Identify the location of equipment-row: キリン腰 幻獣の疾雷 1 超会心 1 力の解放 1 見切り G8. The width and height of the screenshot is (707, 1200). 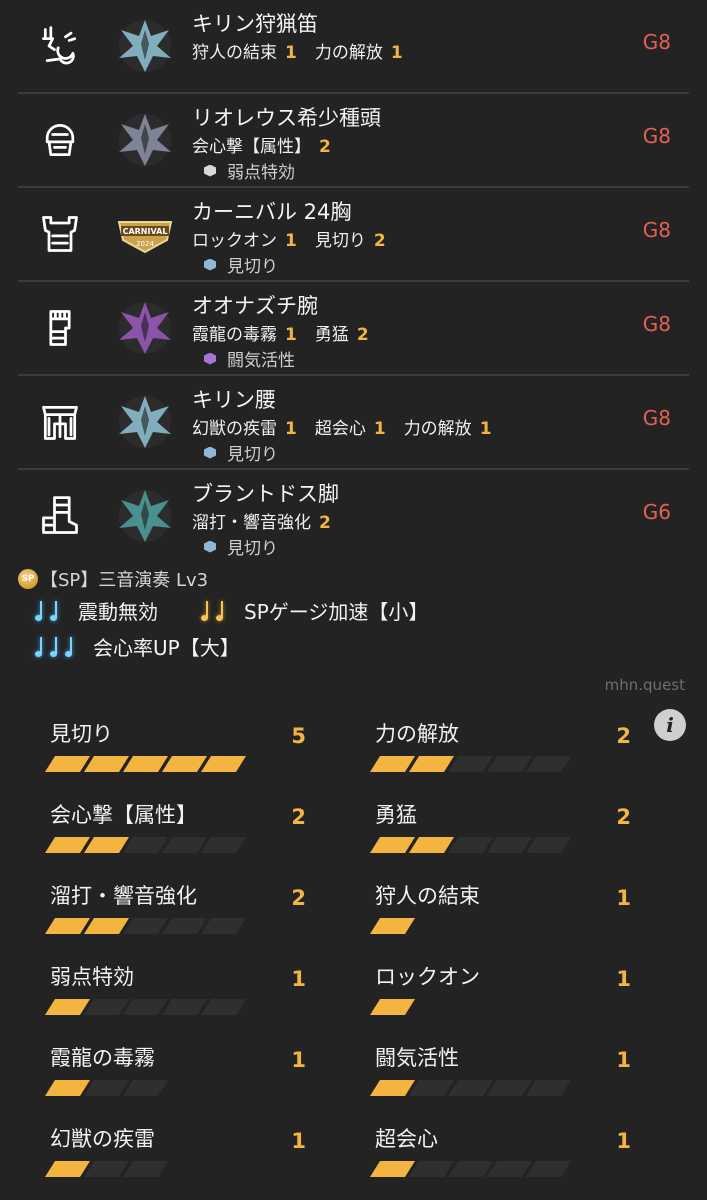
(353, 423).